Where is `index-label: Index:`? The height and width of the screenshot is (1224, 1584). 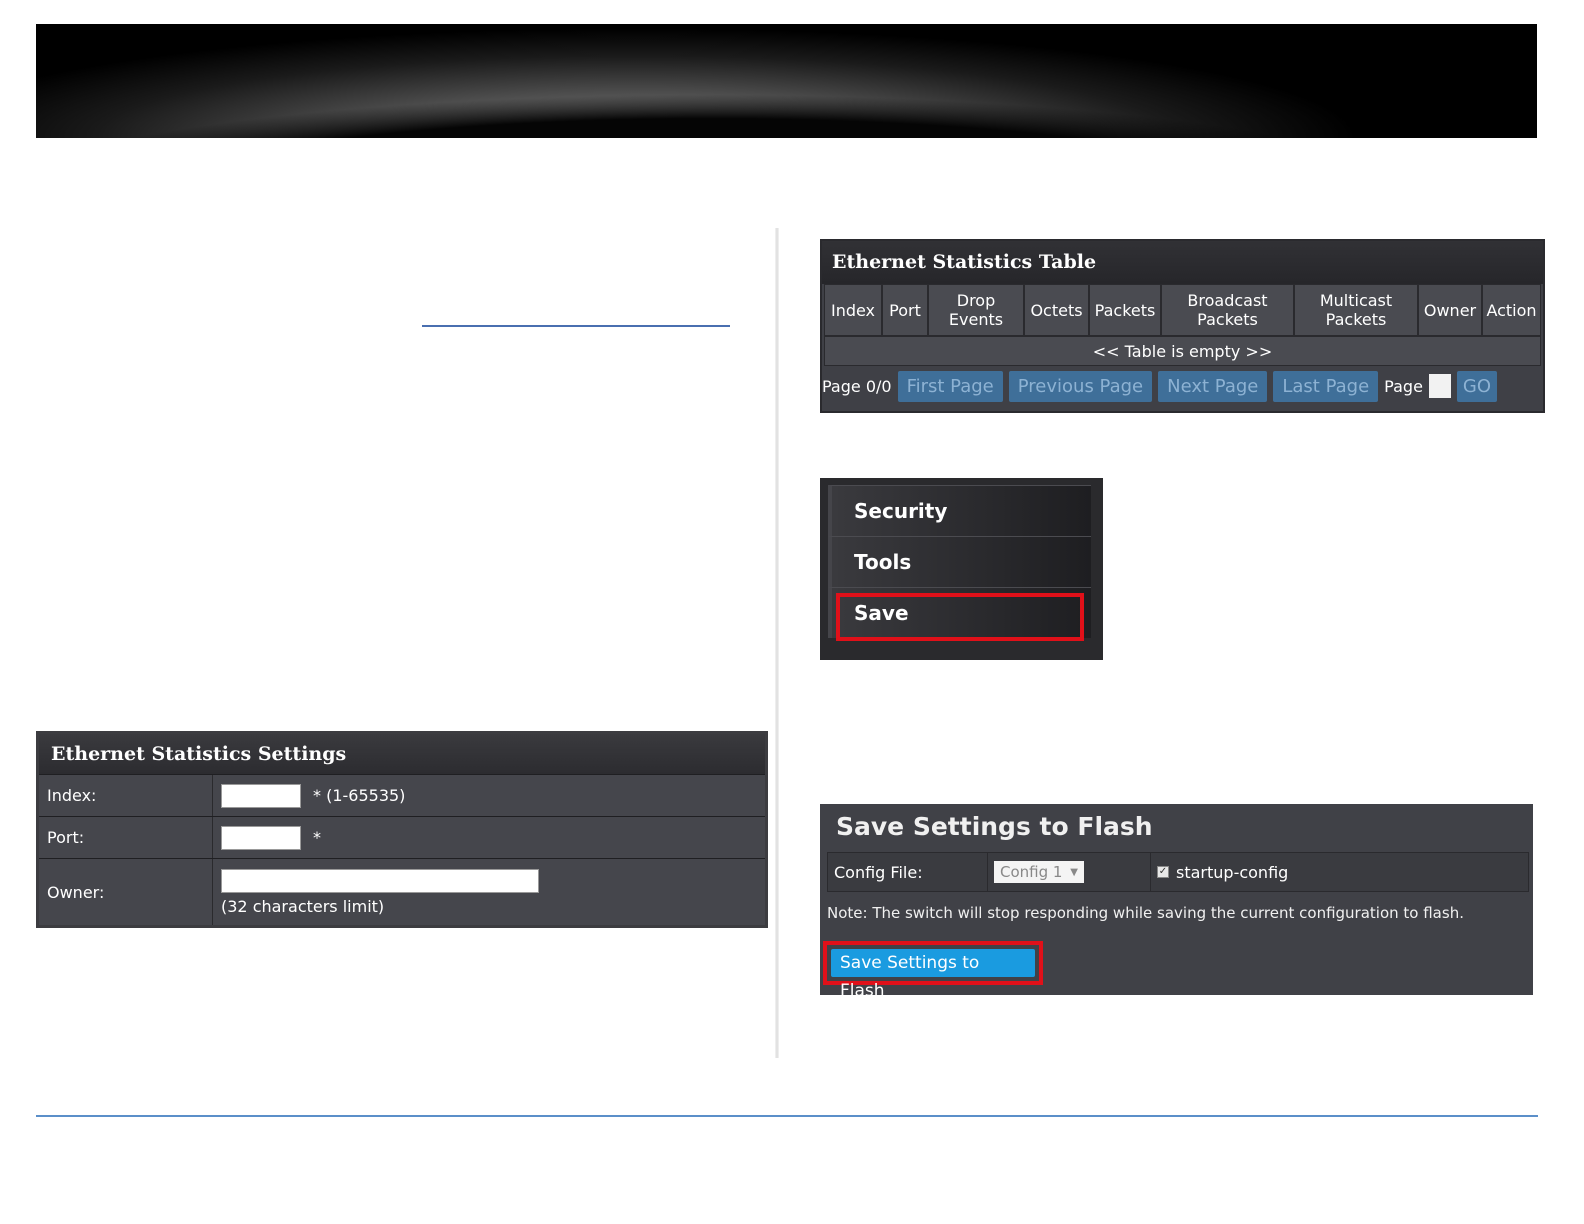 index-label: Index: is located at coordinates (126, 795).